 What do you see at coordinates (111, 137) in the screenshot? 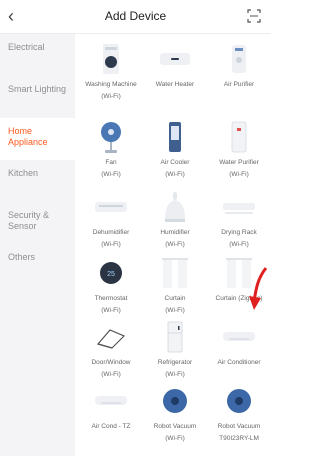
I see `fan-icon` at bounding box center [111, 137].